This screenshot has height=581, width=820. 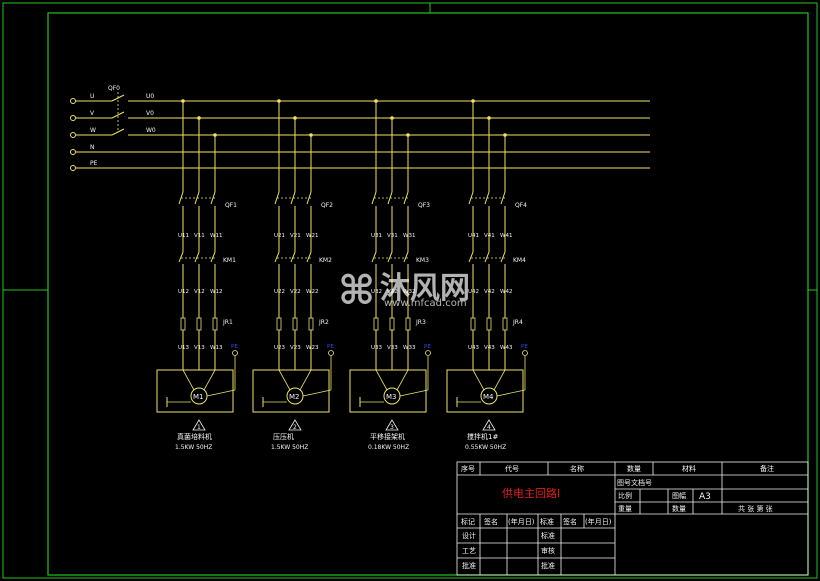 What do you see at coordinates (312, 292) in the screenshot?
I see `terminal-label: W22` at bounding box center [312, 292].